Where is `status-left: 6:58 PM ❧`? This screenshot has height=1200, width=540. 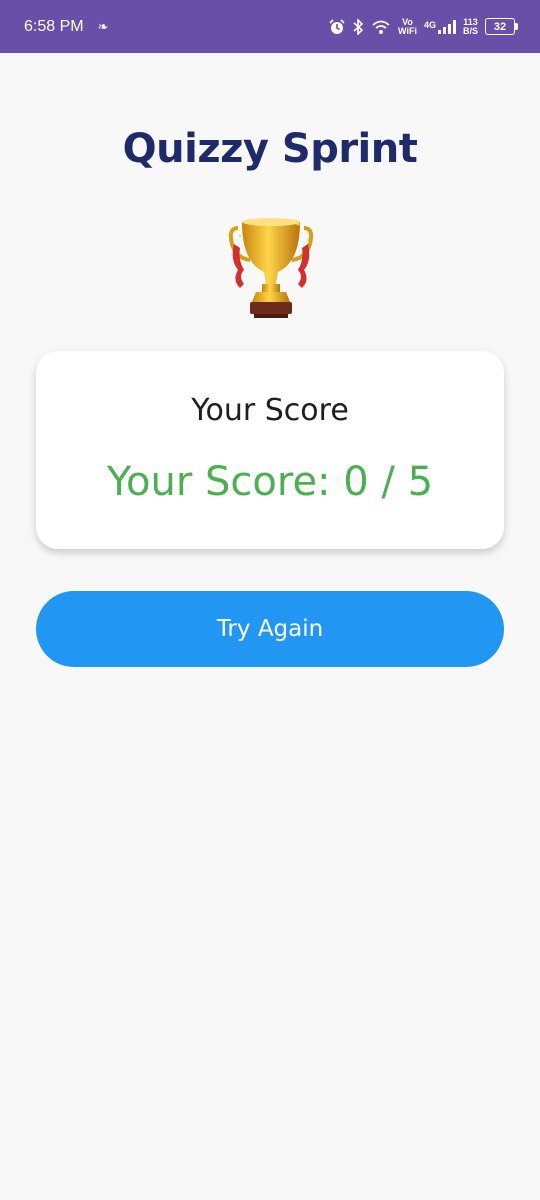 status-left: 6:58 PM ❧ is located at coordinates (66, 27).